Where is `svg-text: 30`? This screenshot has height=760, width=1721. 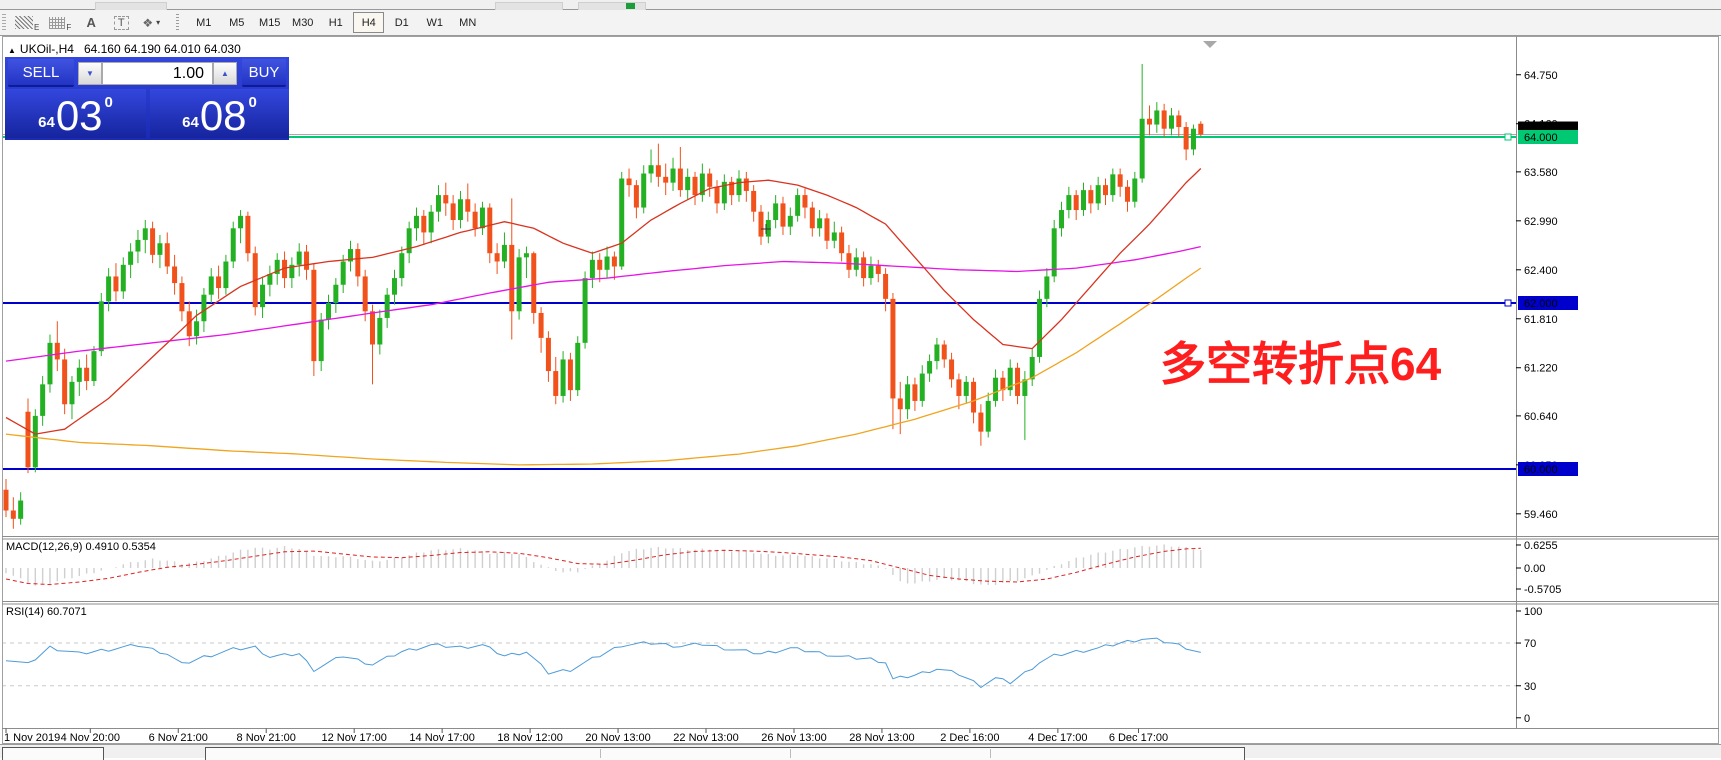 svg-text: 30 is located at coordinates (1530, 687).